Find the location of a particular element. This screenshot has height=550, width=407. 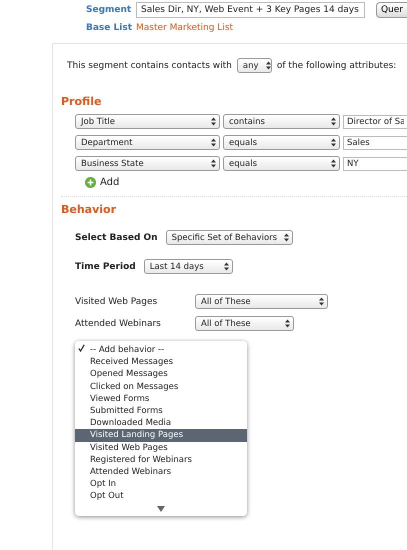

menu-item: Viewed Forms is located at coordinates (161, 398).